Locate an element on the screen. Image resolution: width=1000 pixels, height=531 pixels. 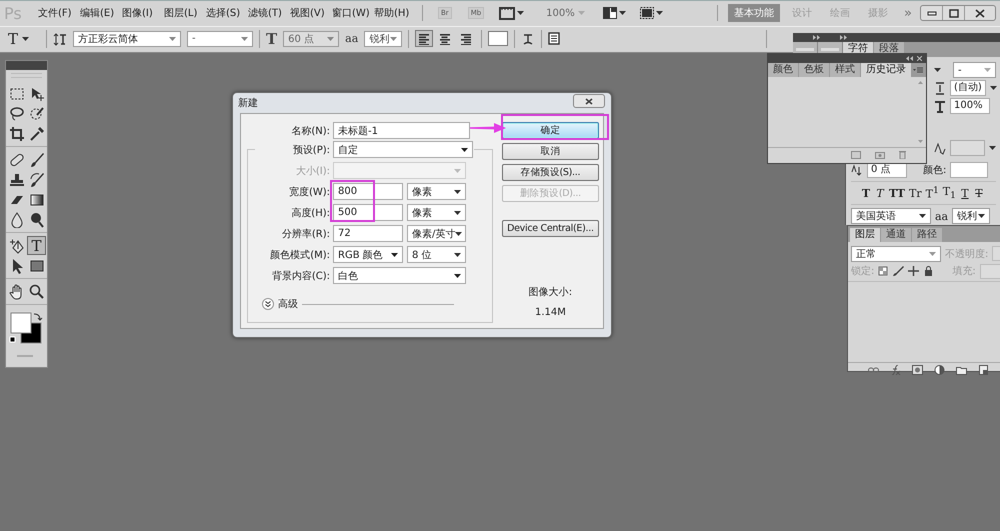
opacity-field is located at coordinates (996, 253).